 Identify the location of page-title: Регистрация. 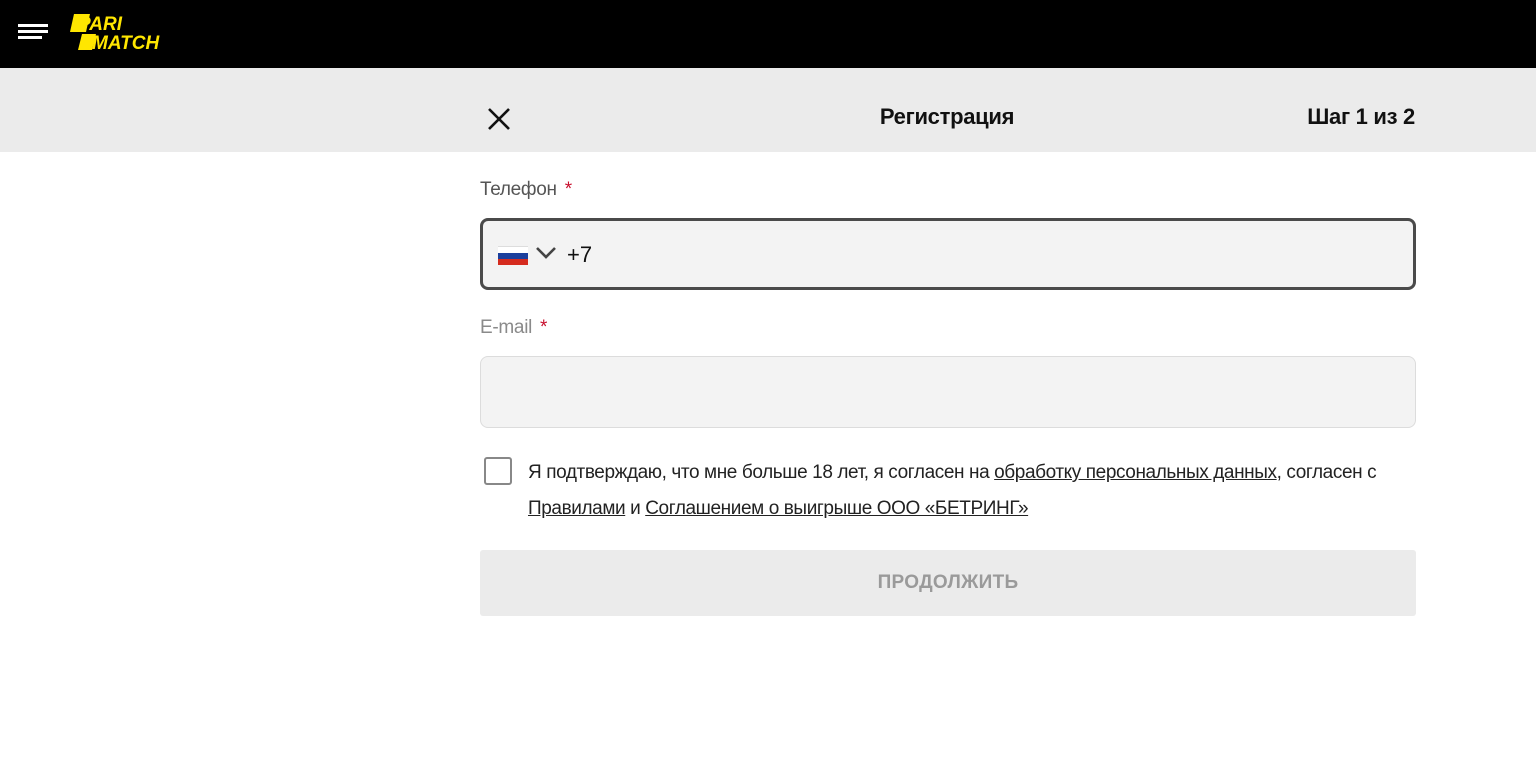
(947, 116).